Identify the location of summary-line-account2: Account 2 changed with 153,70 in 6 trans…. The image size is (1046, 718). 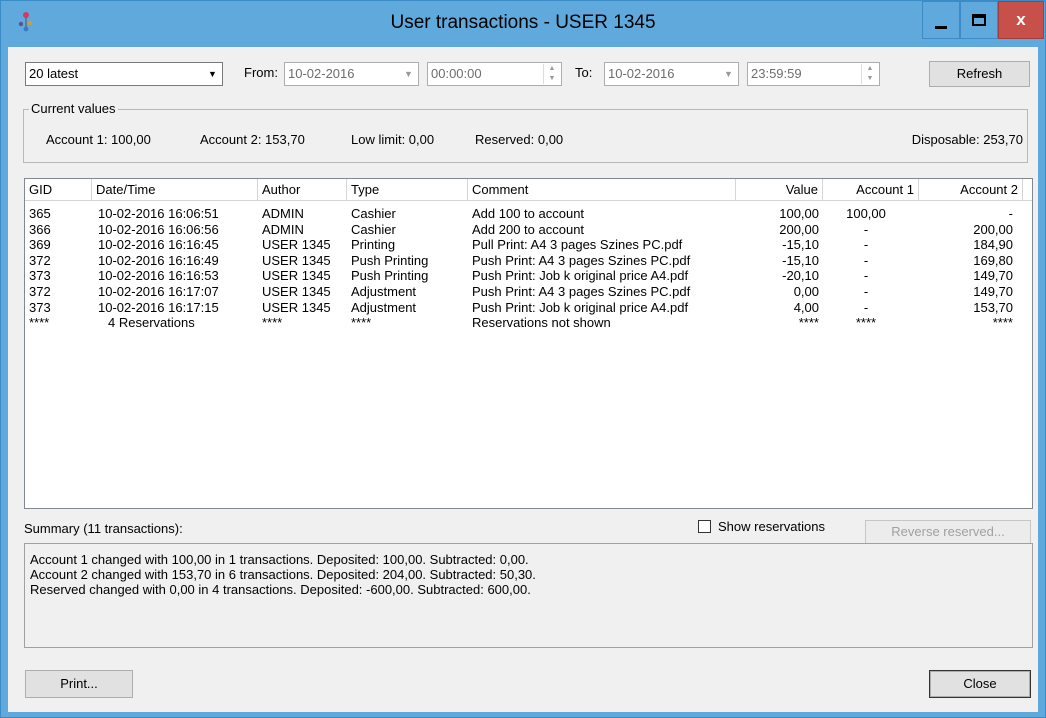
(283, 574).